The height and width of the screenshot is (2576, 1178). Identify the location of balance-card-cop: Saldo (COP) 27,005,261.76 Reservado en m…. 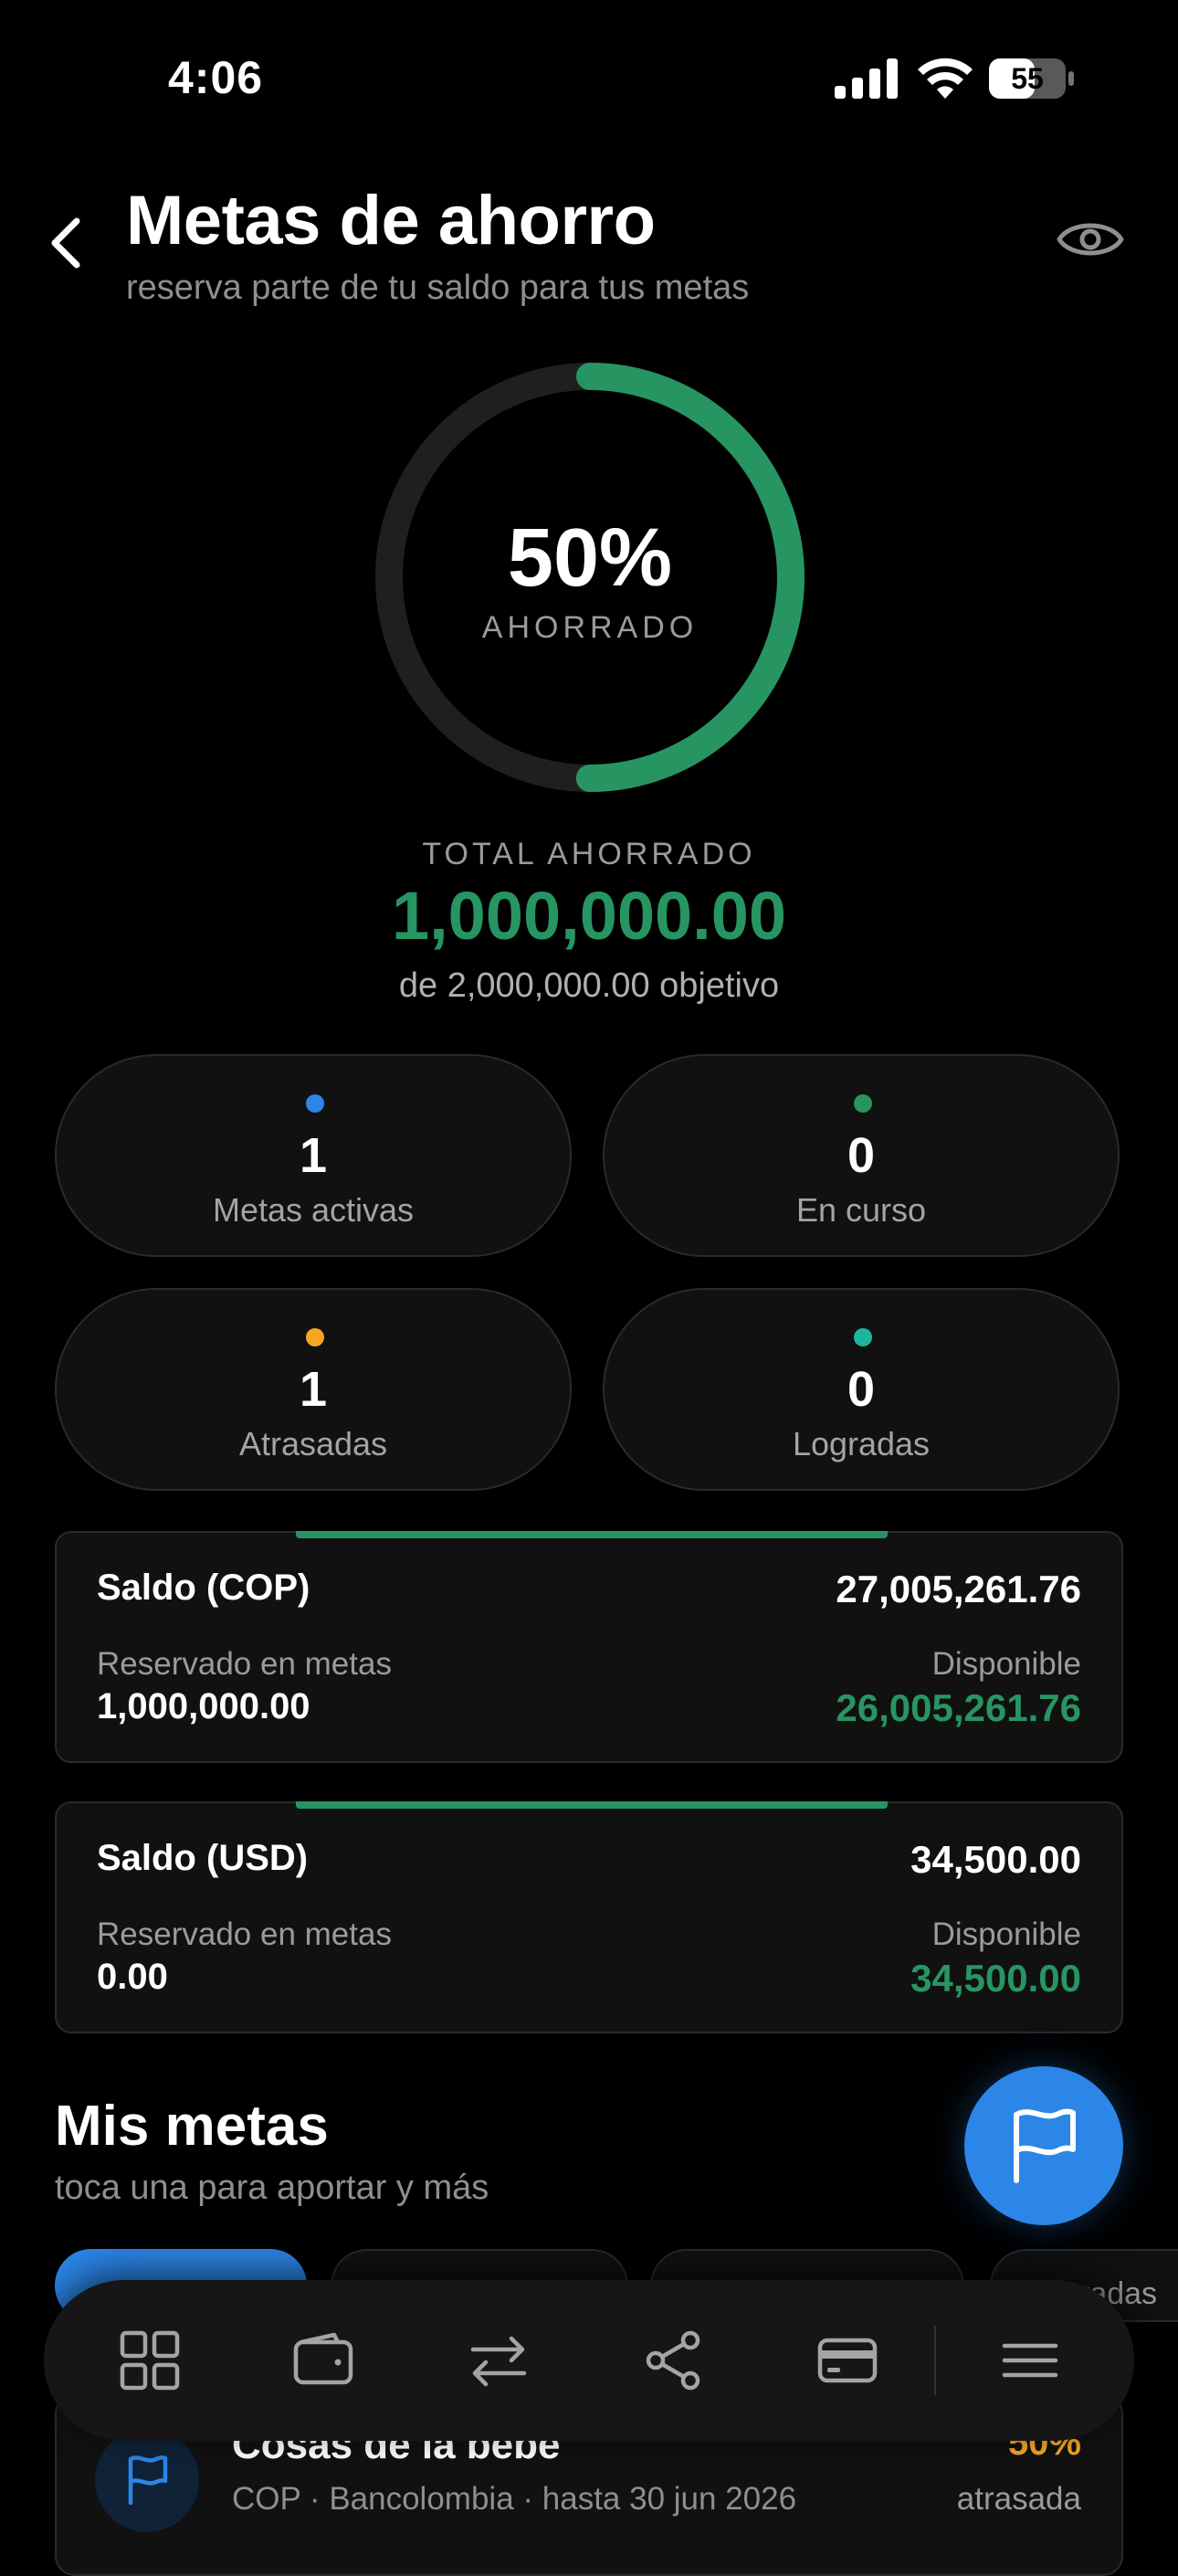
(589, 1647).